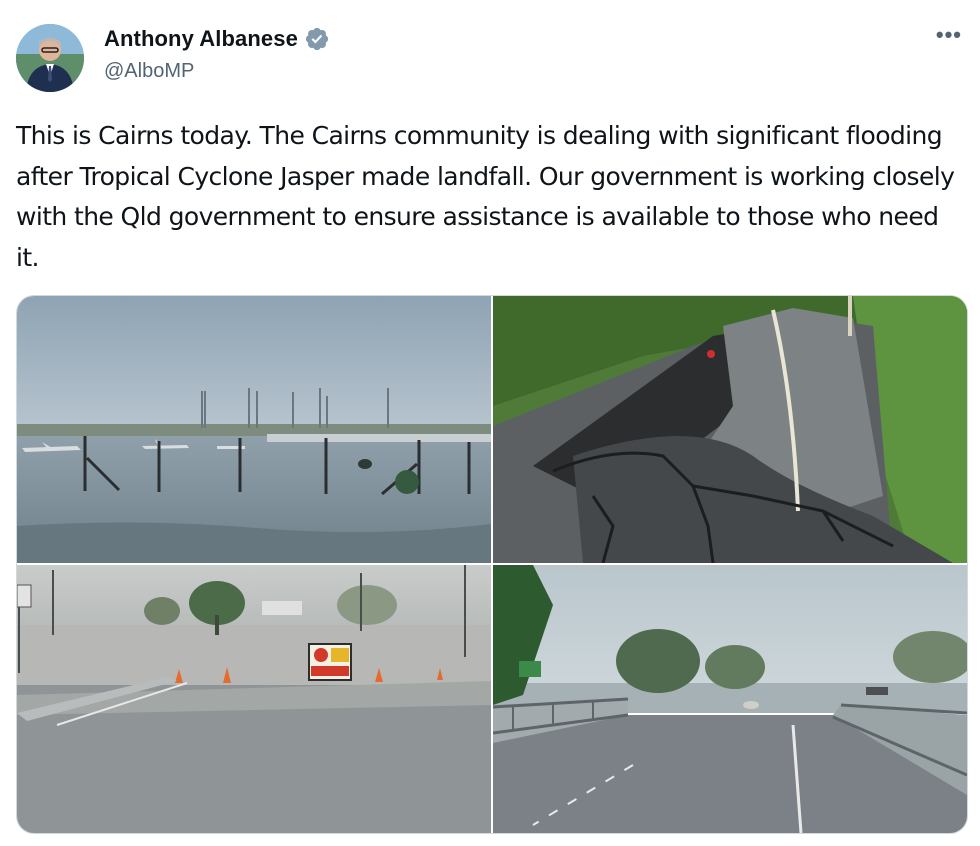  I want to click on tweet-header: Anthony Albanese @AlboMP •••, so click(490, 56).